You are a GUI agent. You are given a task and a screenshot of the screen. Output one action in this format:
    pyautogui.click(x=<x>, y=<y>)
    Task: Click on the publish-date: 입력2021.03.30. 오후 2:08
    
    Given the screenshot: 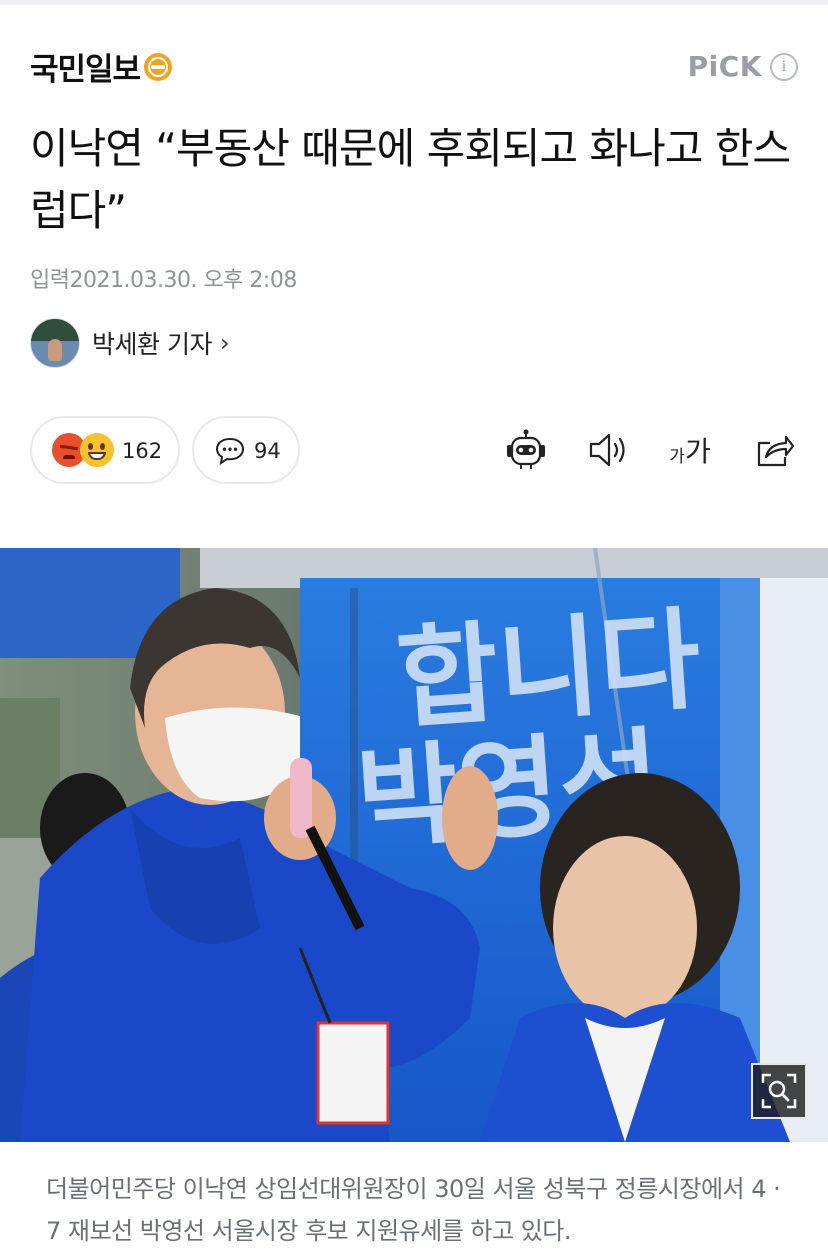 What is the action you would take?
    pyautogui.click(x=163, y=278)
    